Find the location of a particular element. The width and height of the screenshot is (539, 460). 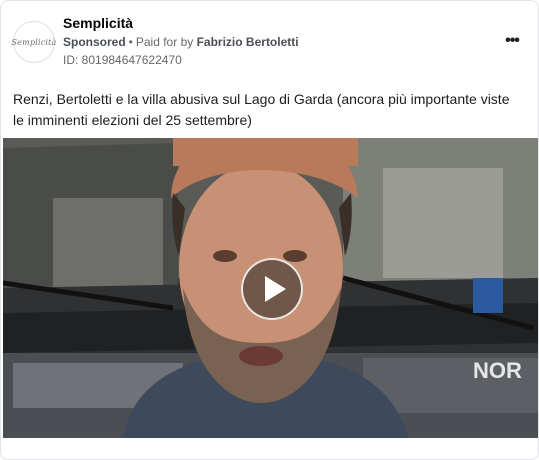

ad-id: ID: 801984647622470 is located at coordinates (122, 60).